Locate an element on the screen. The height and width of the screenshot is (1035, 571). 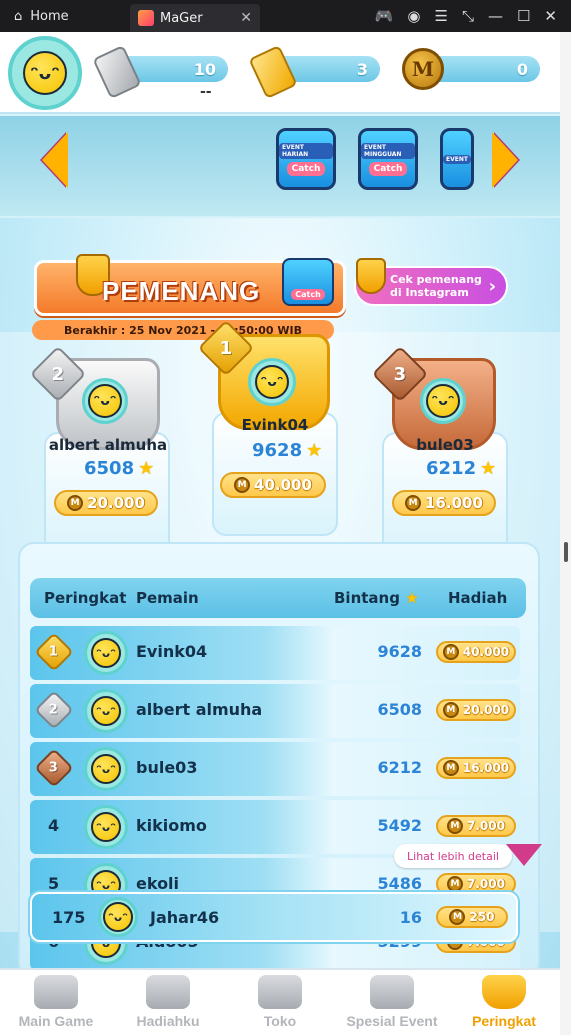
window-titlebar: ⌂ Home MaGer ✕ 🎮 ◉ ☰ ⤡ — ☐ ✕ is located at coordinates (285, 16).